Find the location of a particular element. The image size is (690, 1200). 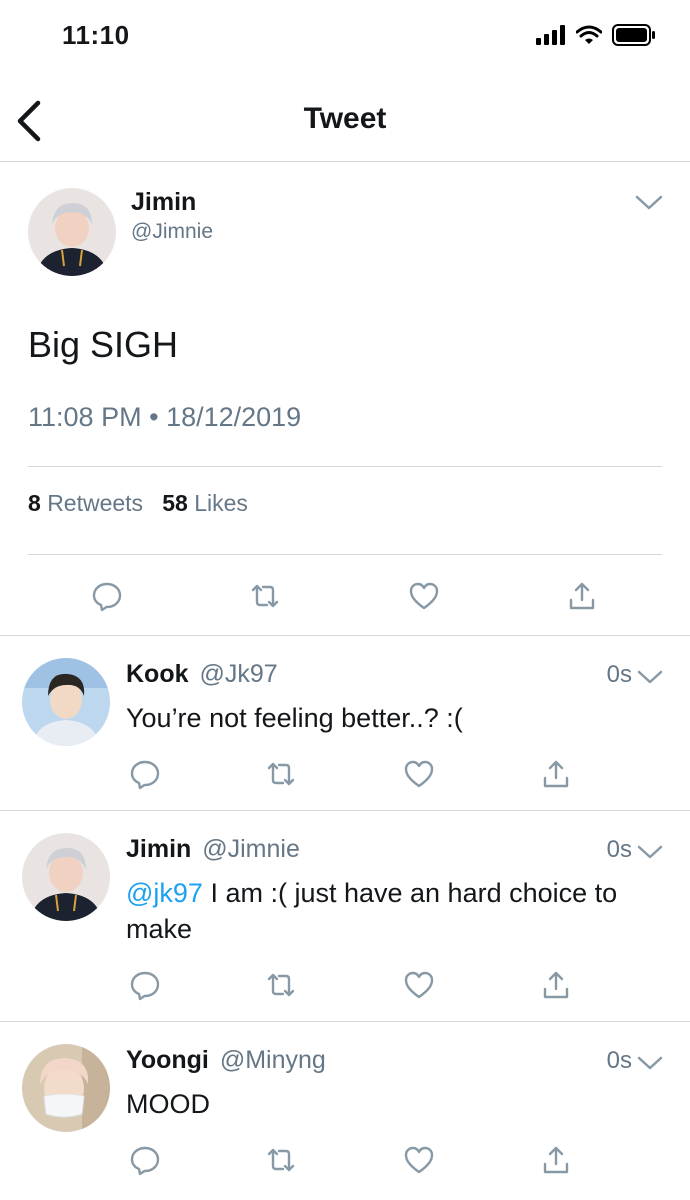

reply-author-handle: @Jk97 is located at coordinates (238, 674).